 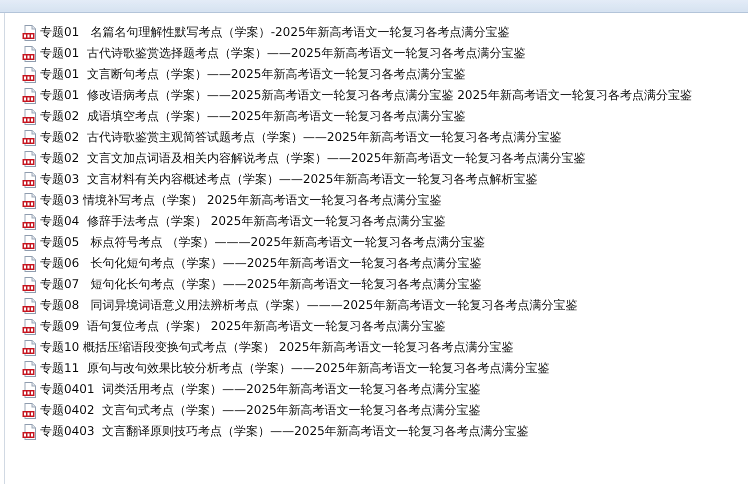 What do you see at coordinates (260, 389) in the screenshot?
I see `file-name: 专题0401 词类活用考点（学案）——2025年新高考语文一轮复习各考点满分宝鉴` at bounding box center [260, 389].